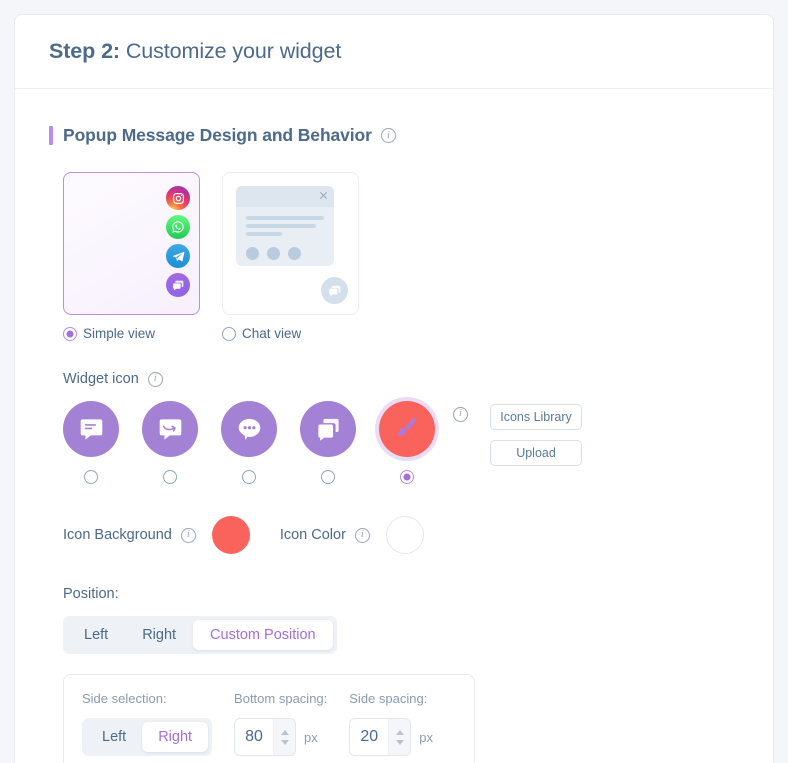 Image resolution: width=788 pixels, height=763 pixels. I want to click on chat-view-radio, so click(229, 333).